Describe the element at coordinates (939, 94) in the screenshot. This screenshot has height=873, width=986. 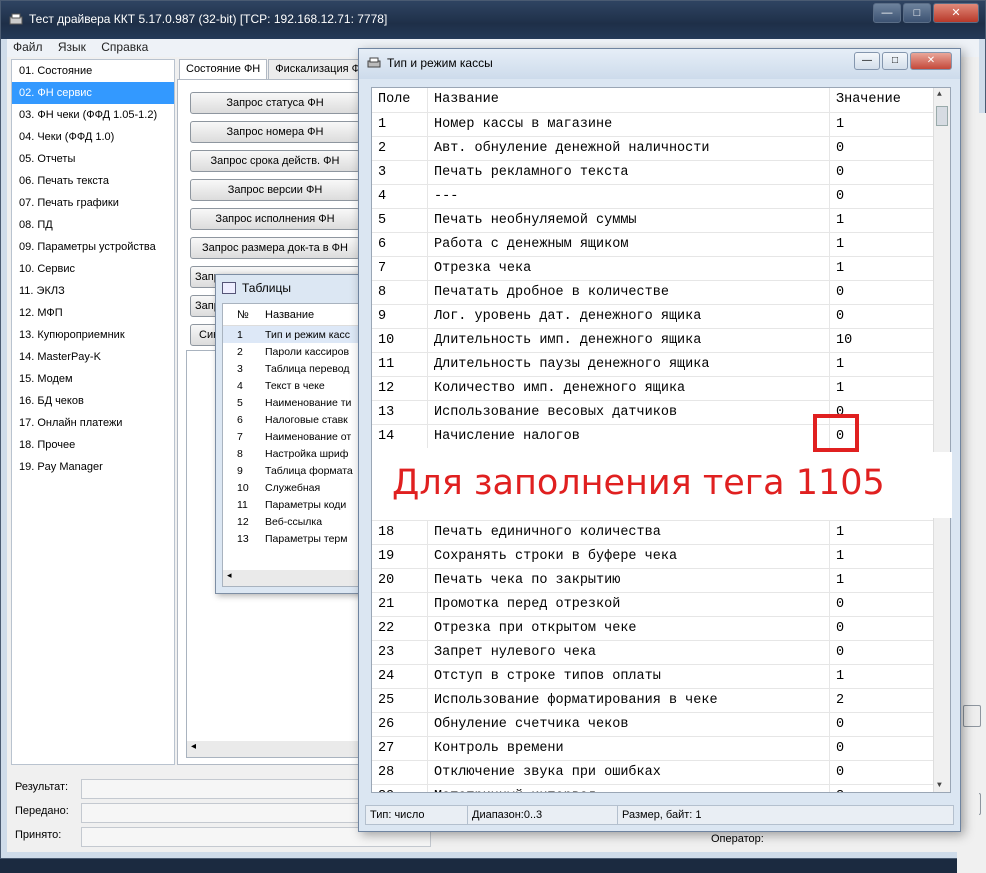
I see `scroll-up-icon: ▲` at that location.